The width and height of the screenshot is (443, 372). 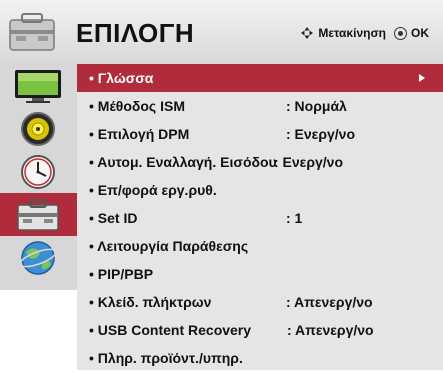 I want to click on menu-item-product-service-info: • Πληρ. προϊόντ./υπηρ., so click(x=260, y=358).